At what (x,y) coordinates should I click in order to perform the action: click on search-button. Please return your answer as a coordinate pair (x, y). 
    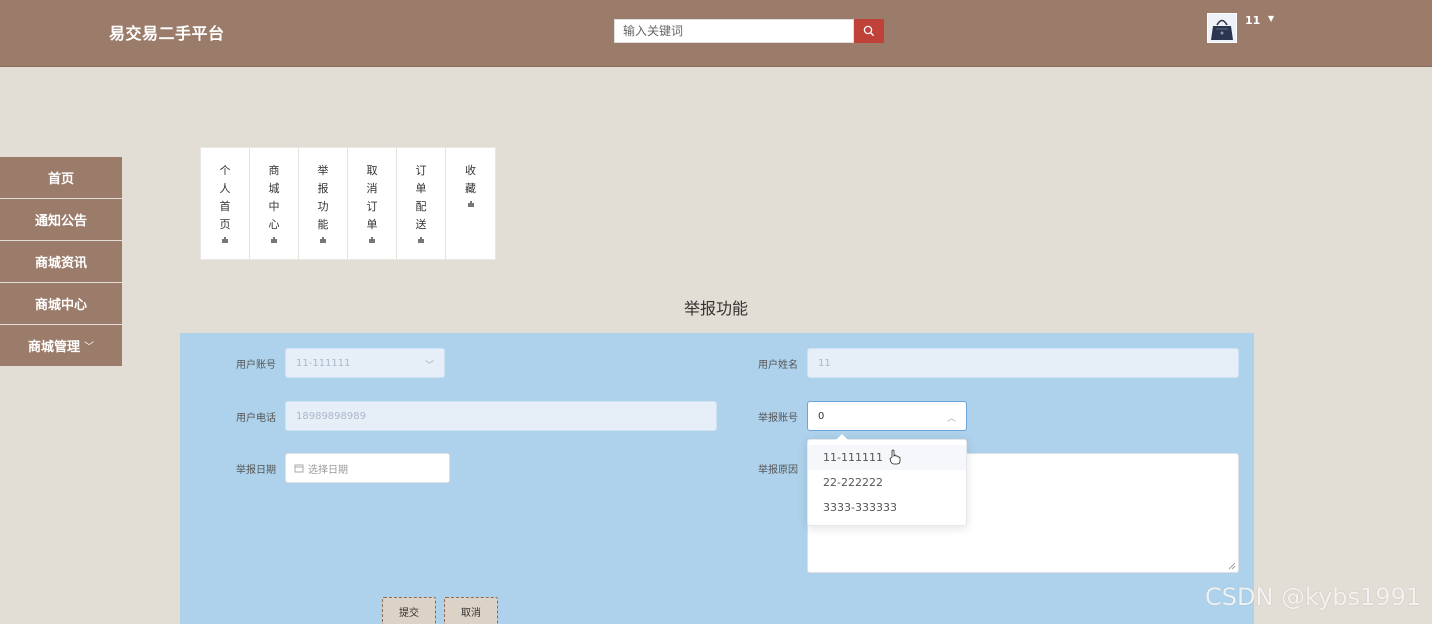
    Looking at the image, I should click on (869, 31).